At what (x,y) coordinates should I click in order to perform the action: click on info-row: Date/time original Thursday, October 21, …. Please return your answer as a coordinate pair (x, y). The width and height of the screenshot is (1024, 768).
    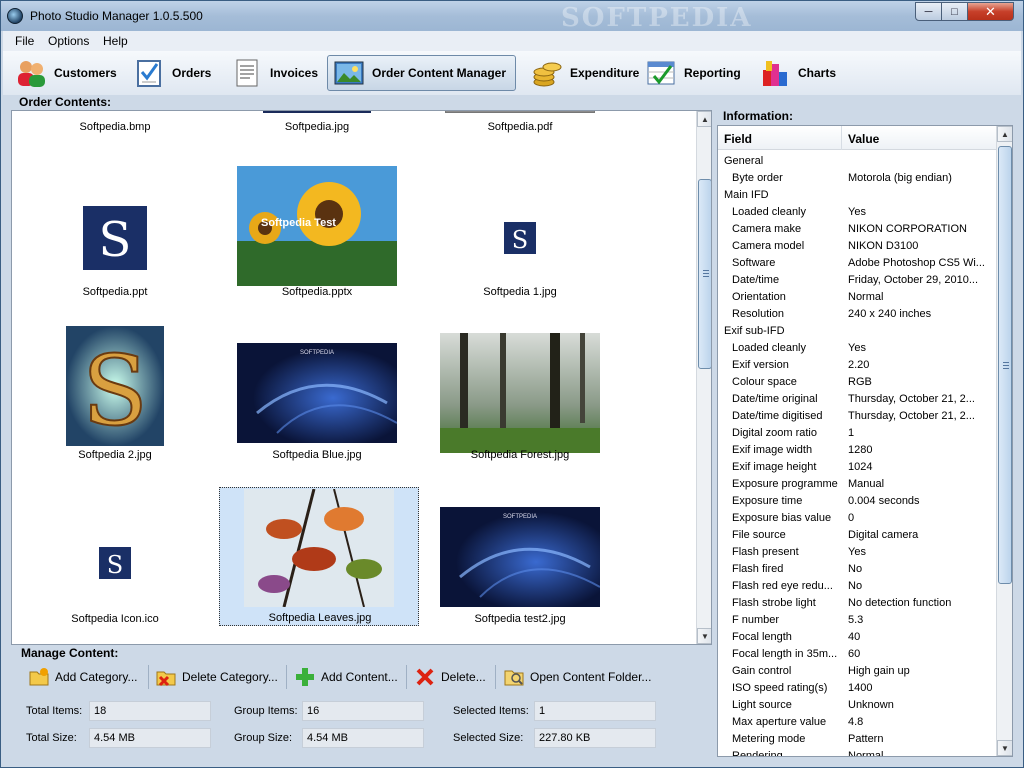
    Looking at the image, I should click on (857, 399).